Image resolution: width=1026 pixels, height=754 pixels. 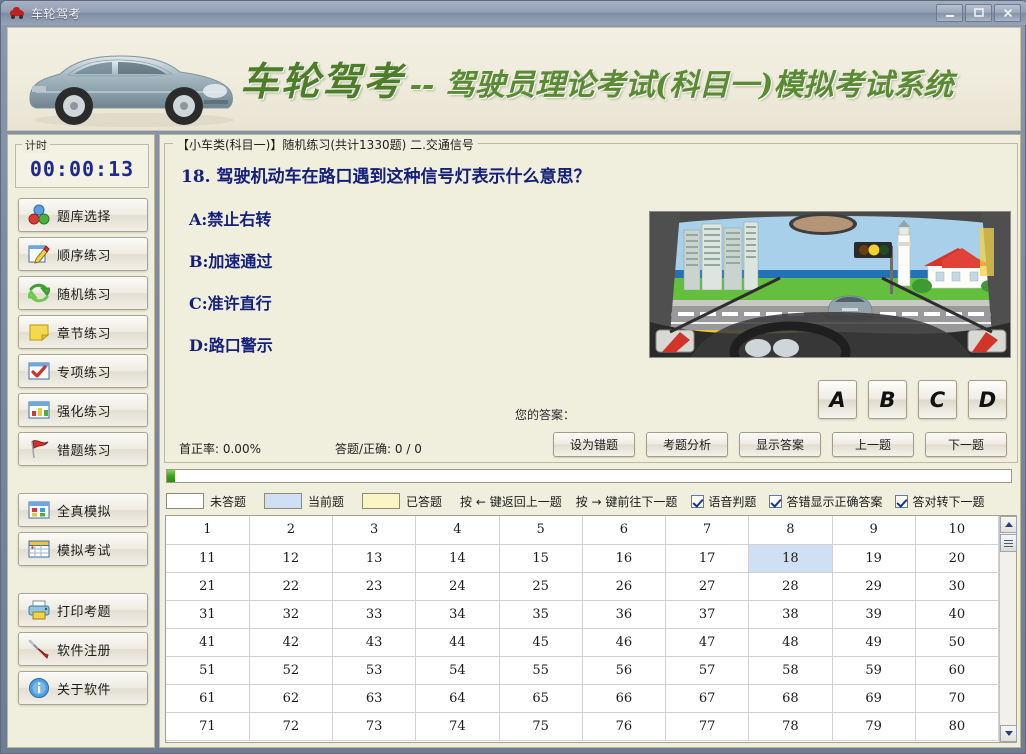 What do you see at coordinates (291, 586) in the screenshot?
I see `question-cell-22: 22` at bounding box center [291, 586].